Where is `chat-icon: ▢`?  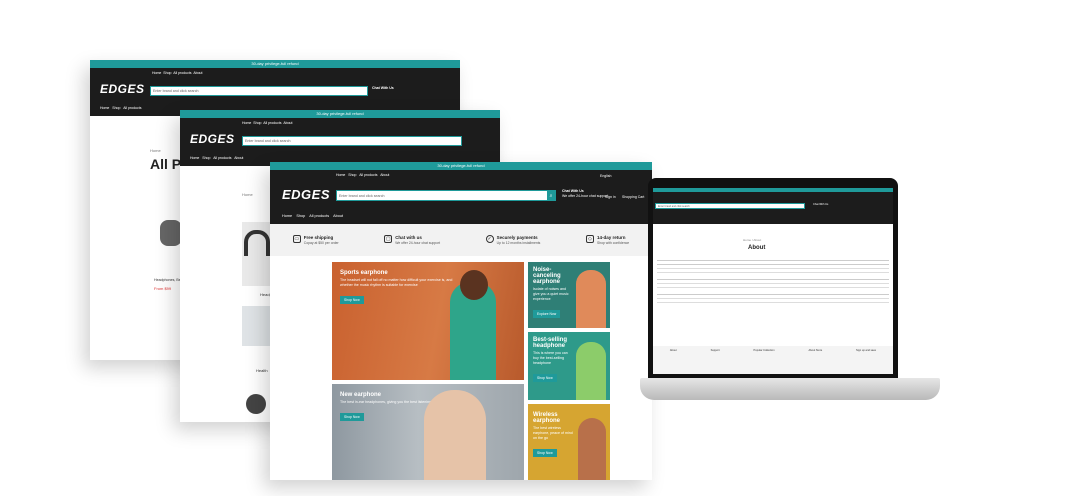
chat-icon: ▢ is located at coordinates (388, 239).